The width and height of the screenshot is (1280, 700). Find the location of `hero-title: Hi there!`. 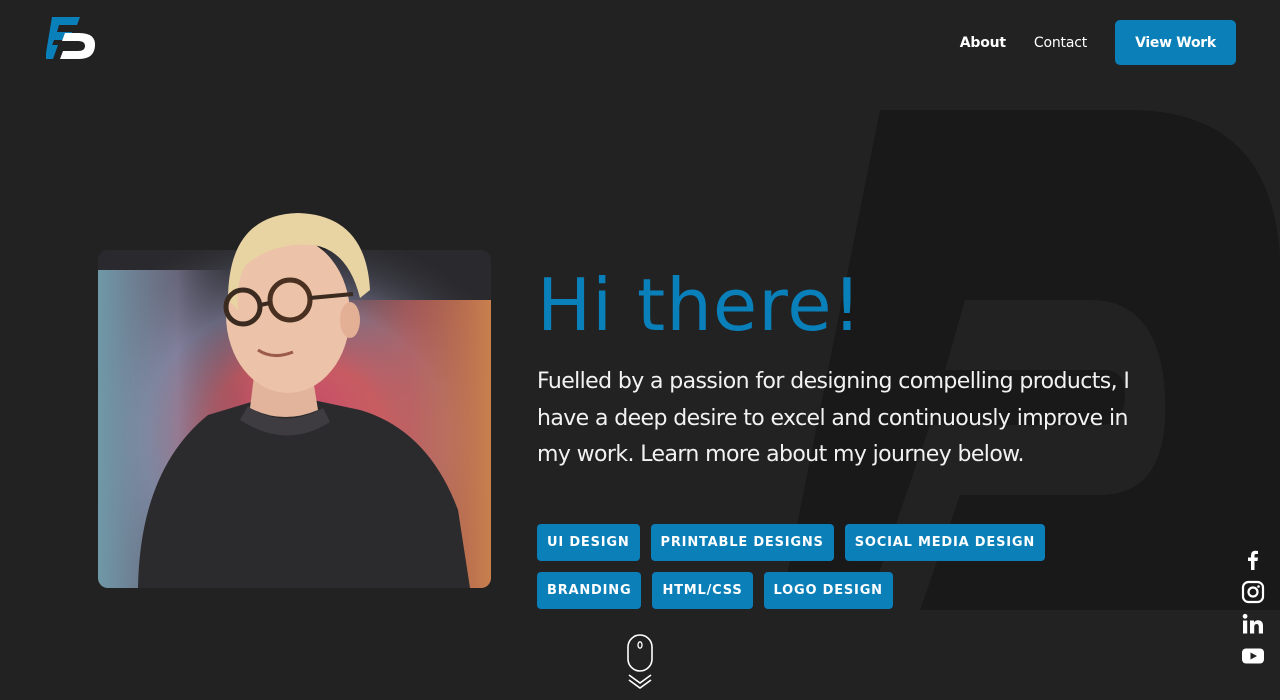

hero-title: Hi there! is located at coordinates (700, 305).